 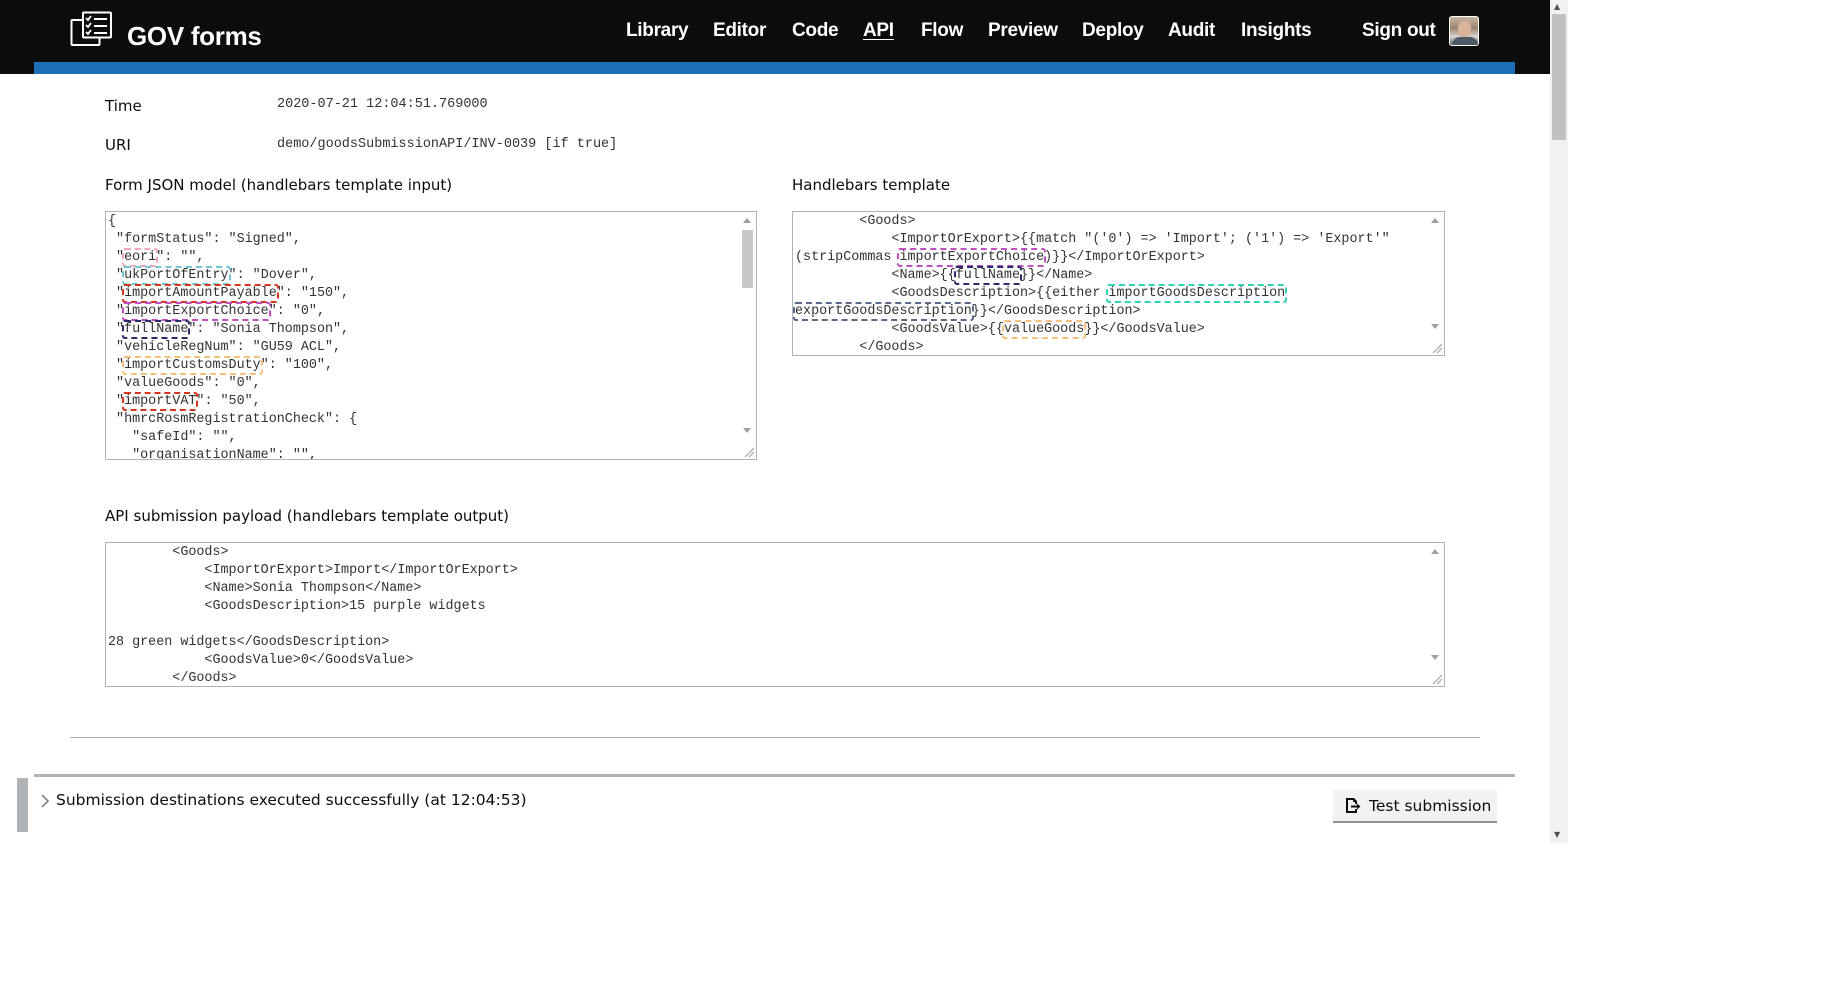 I want to click on details-left-accent, so click(x=22, y=805).